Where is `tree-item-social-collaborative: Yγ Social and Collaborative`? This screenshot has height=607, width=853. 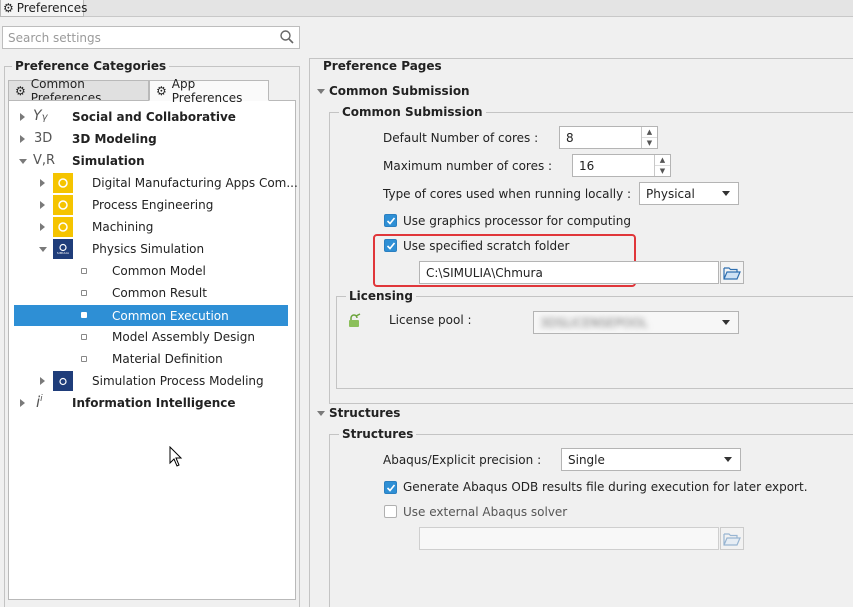
tree-item-social-collaborative: Yγ Social and Collaborative is located at coordinates (152, 117).